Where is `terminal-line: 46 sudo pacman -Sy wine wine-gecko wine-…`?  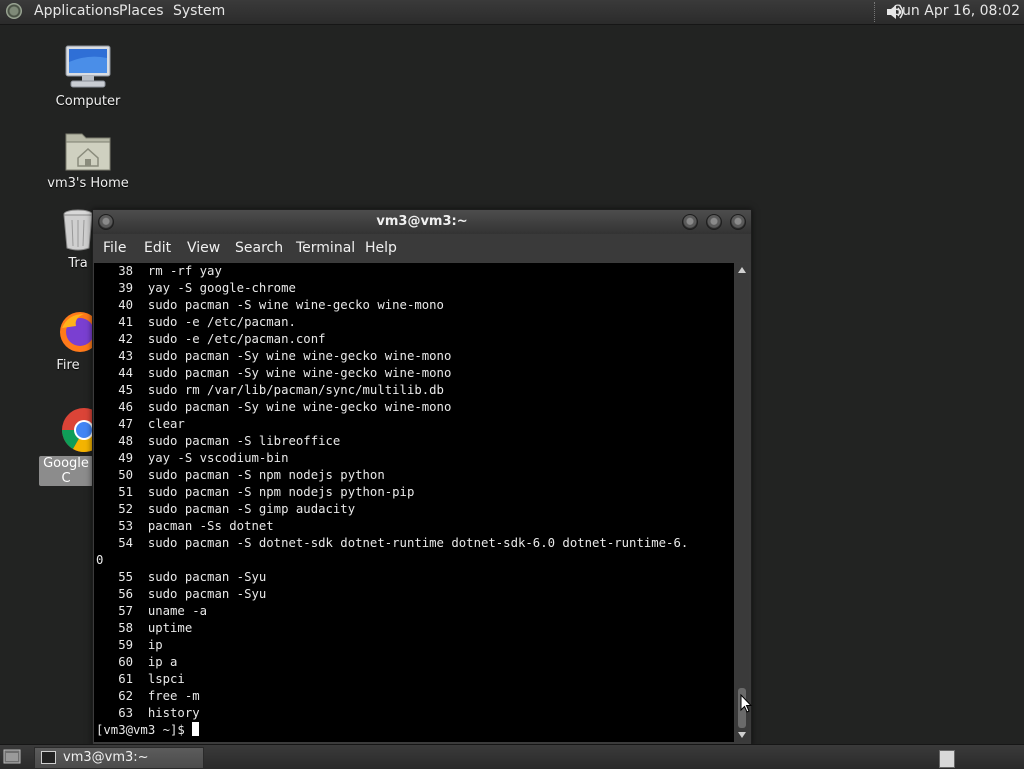 terminal-line: 46 sudo pacman -Sy wine wine-gecko wine-… is located at coordinates (274, 407).